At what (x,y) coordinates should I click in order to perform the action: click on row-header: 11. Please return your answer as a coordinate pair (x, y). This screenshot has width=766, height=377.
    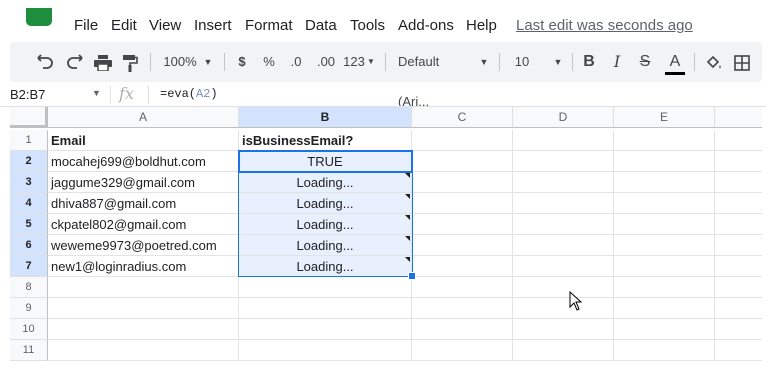
    Looking at the image, I should click on (29, 350).